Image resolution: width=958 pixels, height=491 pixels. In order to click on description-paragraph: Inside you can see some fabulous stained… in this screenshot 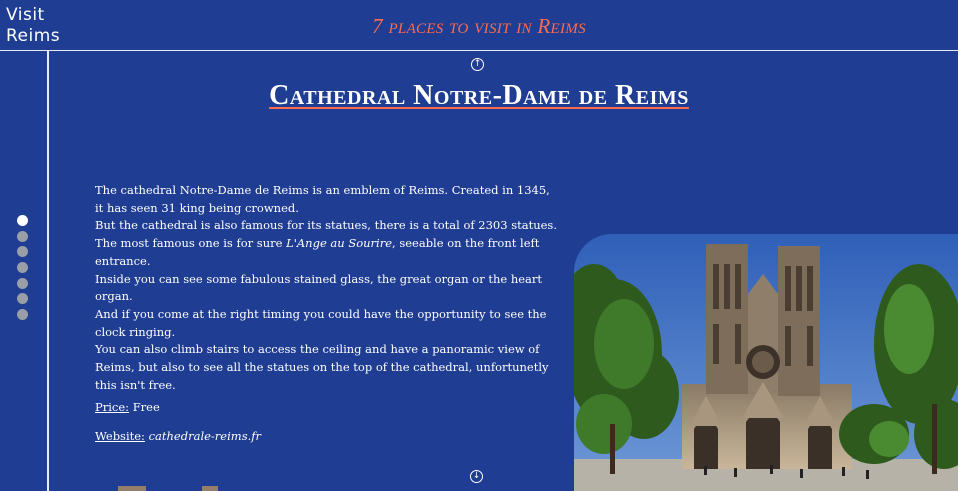, I will do `click(319, 287)`.